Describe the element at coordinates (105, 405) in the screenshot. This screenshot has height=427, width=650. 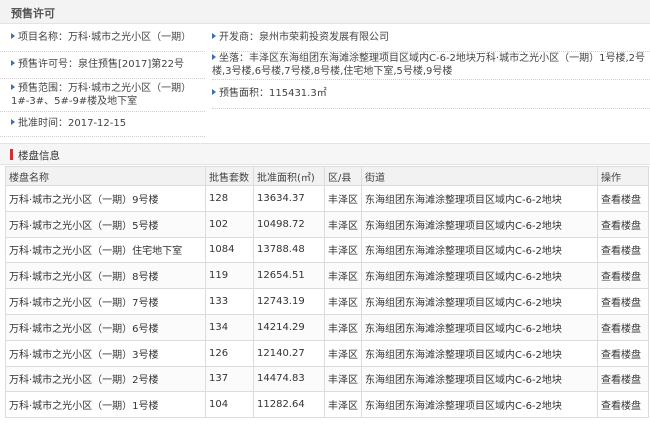
I see `cell-building-name: 万科·城市之光小区（一期）1号楼` at that location.